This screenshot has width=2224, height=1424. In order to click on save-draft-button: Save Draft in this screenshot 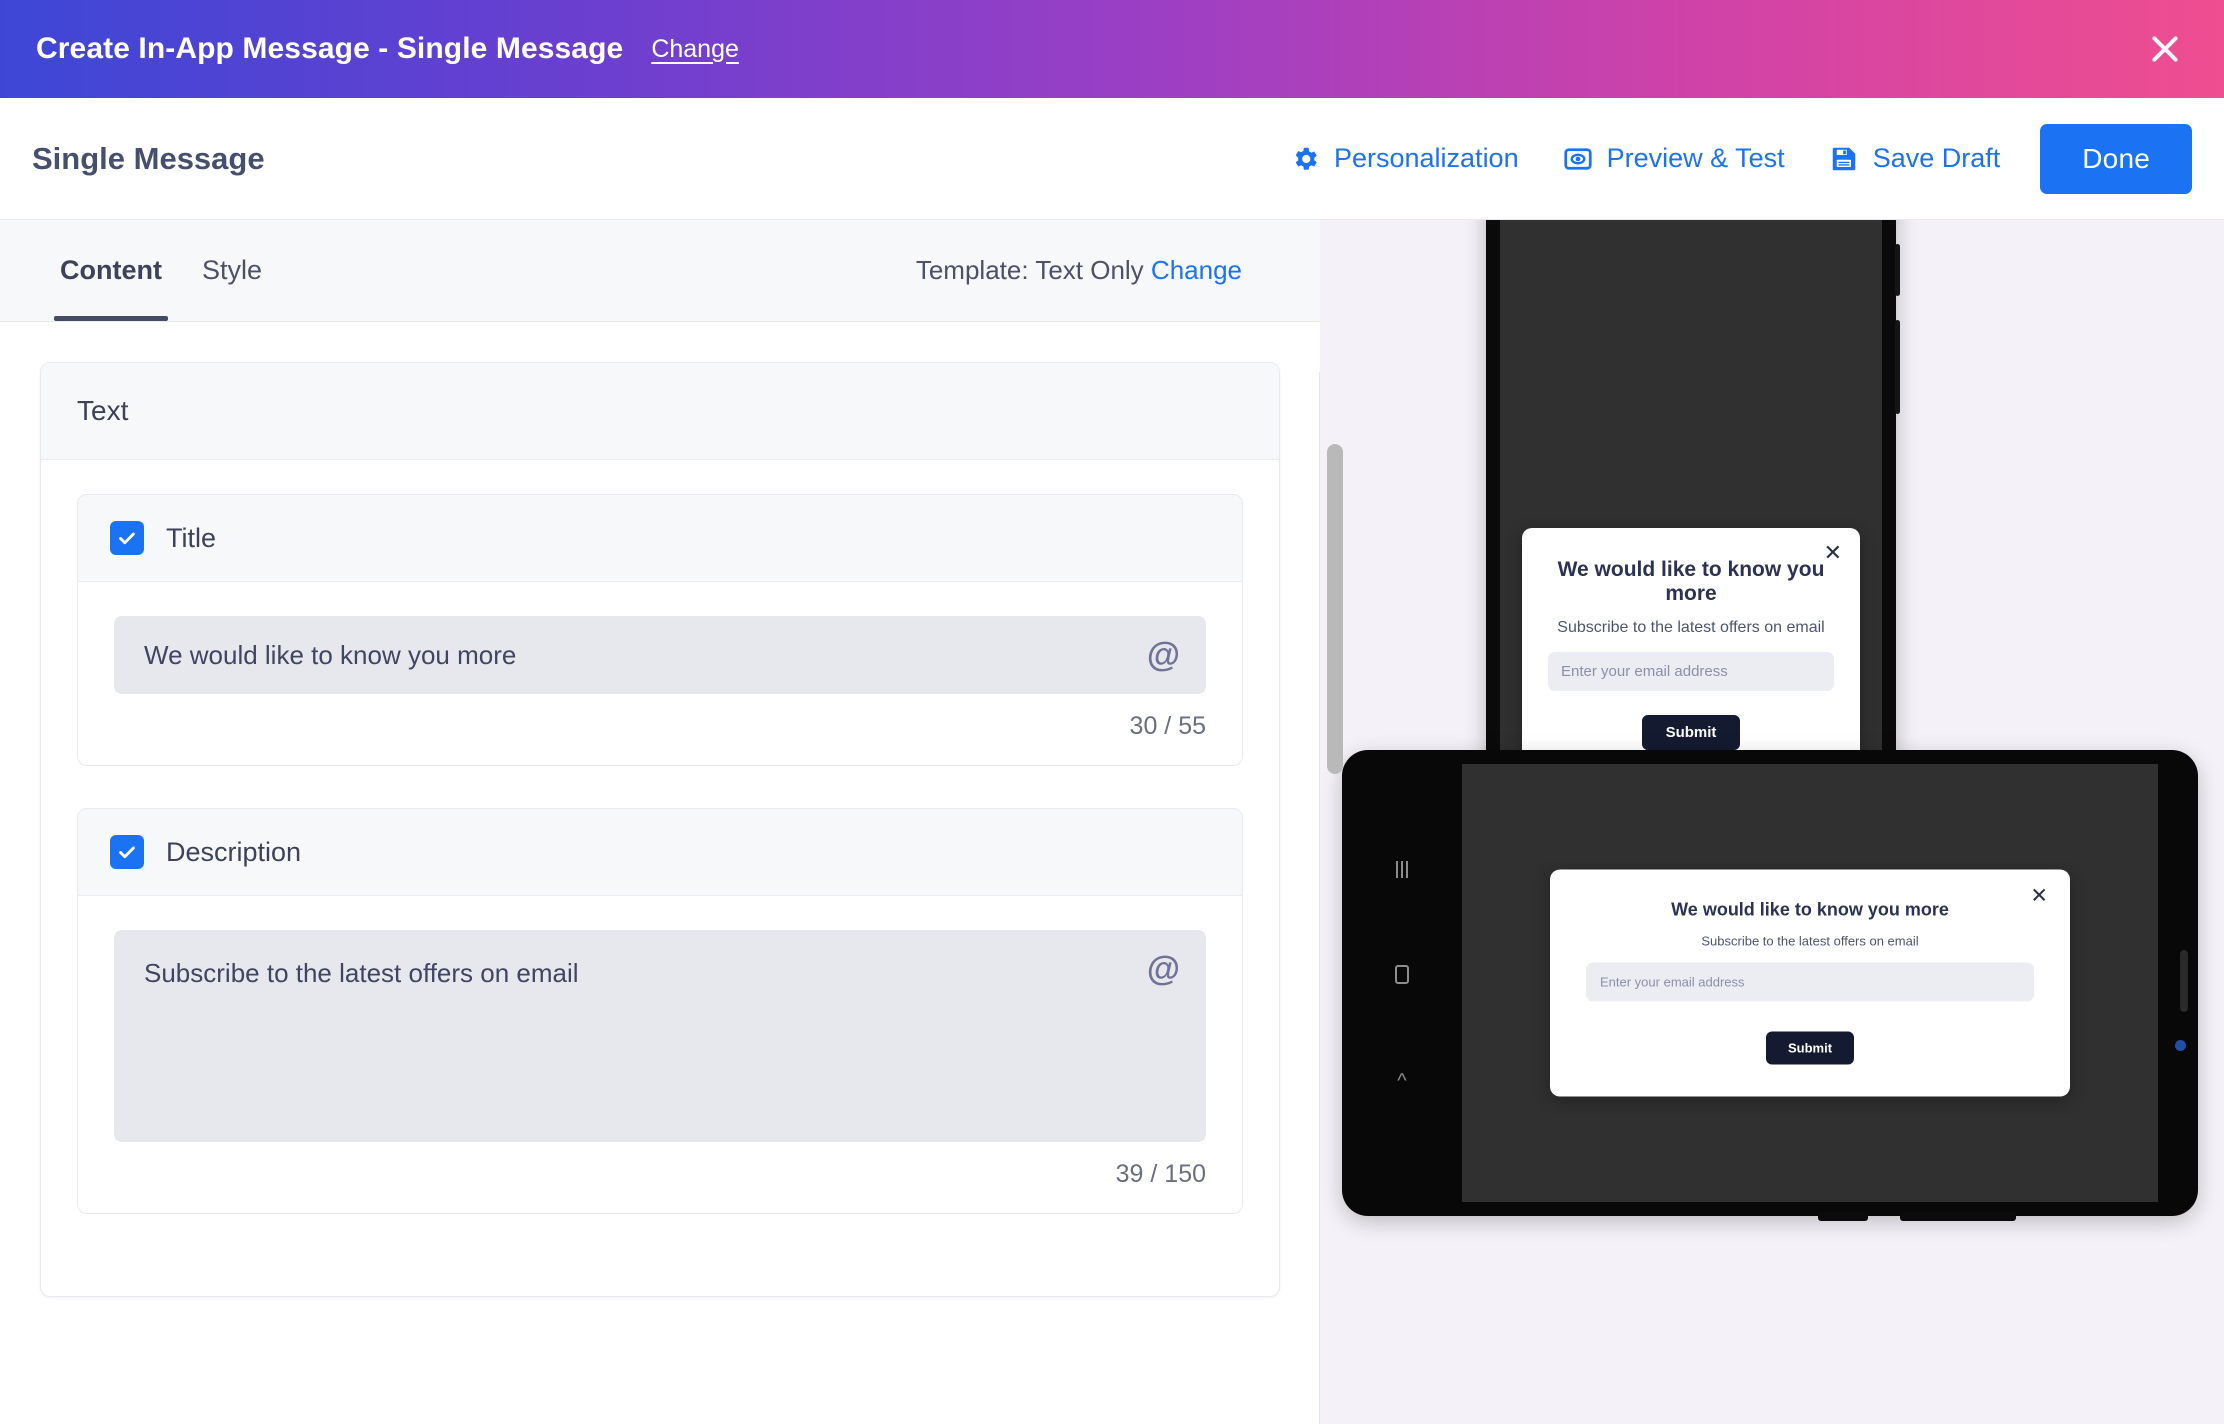, I will do `click(1915, 158)`.